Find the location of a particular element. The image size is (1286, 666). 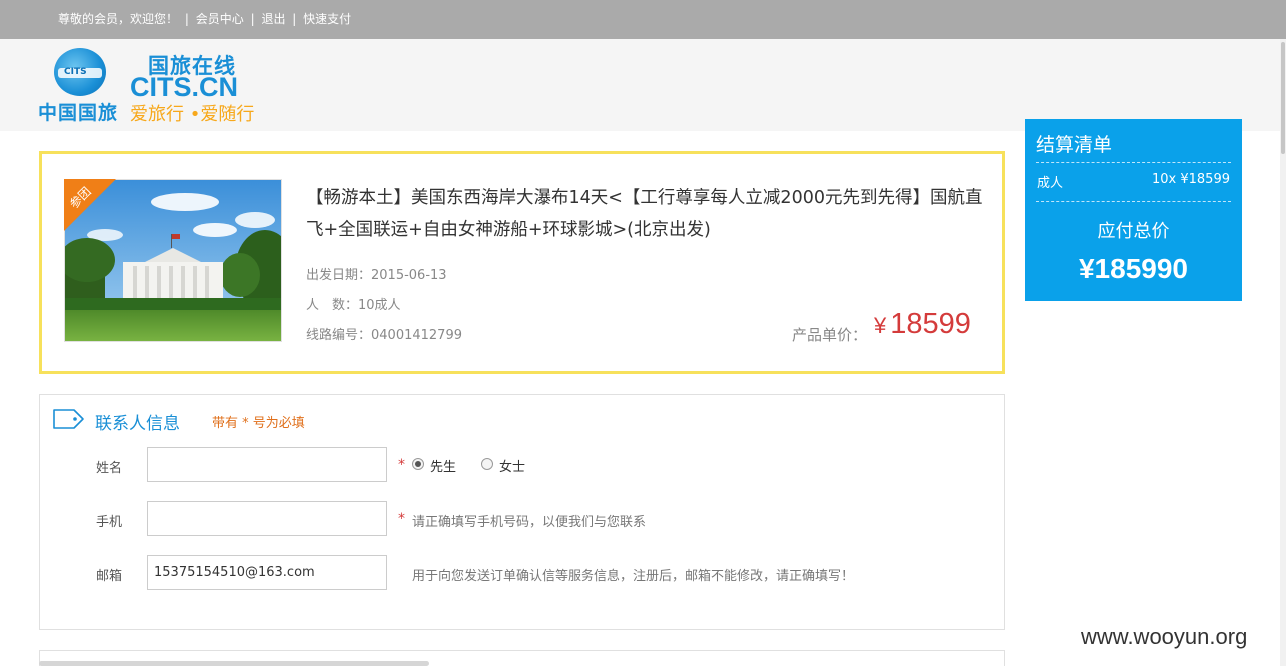

email-input is located at coordinates (267, 572).